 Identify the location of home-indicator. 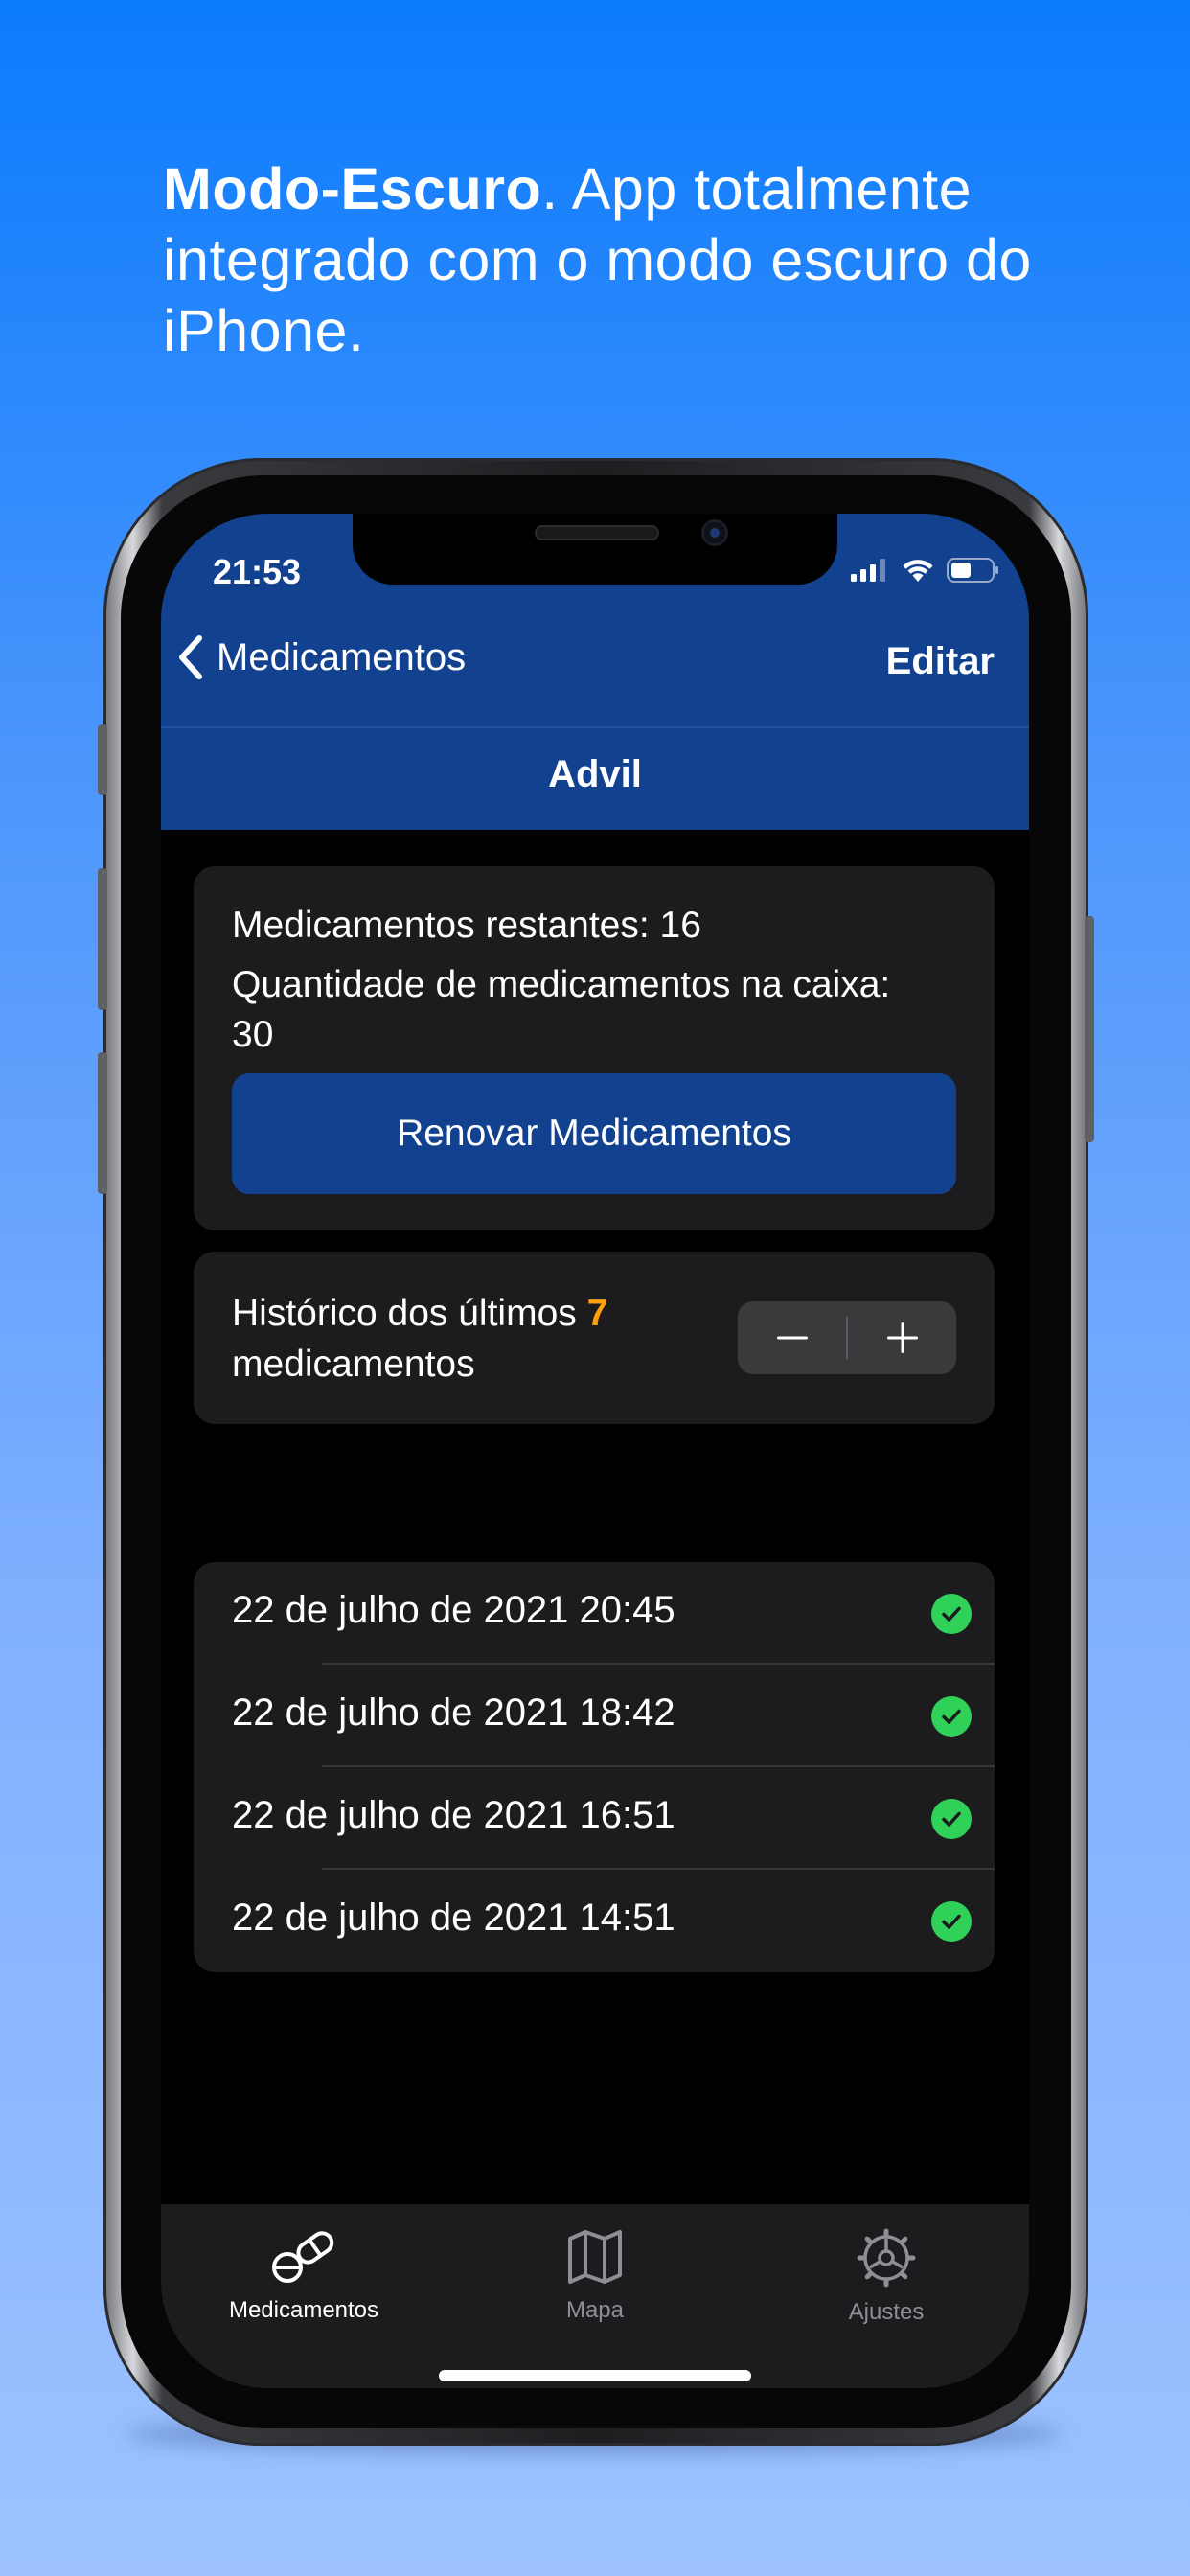
(595, 2375).